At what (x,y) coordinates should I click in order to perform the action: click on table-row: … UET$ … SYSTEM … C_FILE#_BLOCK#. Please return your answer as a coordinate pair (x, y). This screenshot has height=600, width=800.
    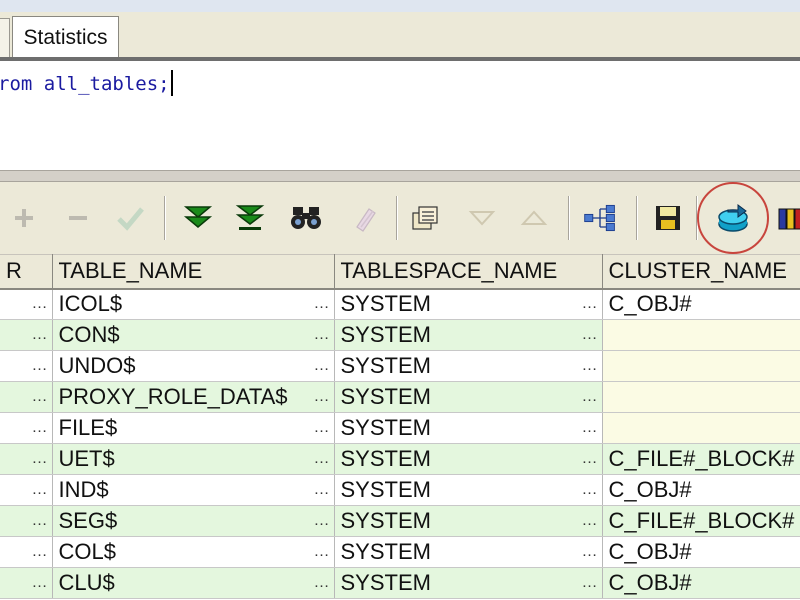
    Looking at the image, I should click on (400, 459).